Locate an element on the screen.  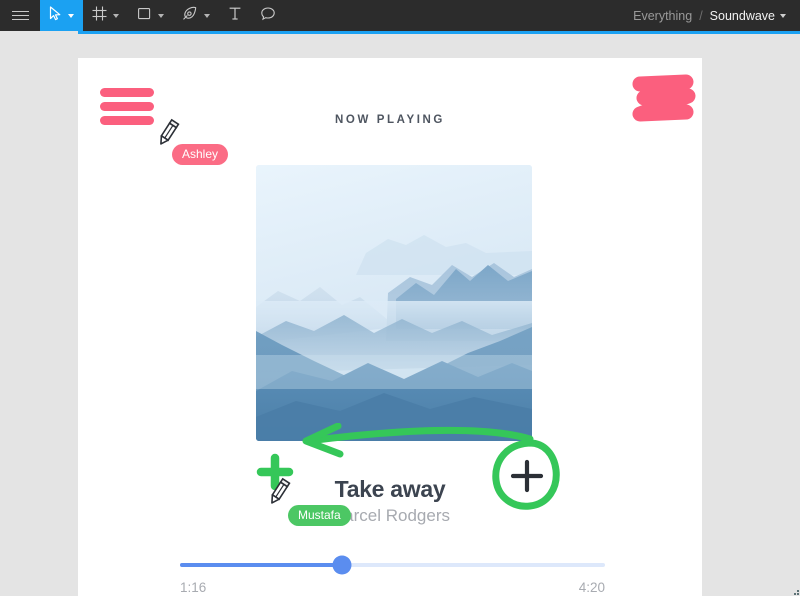
breadcrumb-parent: Everything is located at coordinates (662, 16).